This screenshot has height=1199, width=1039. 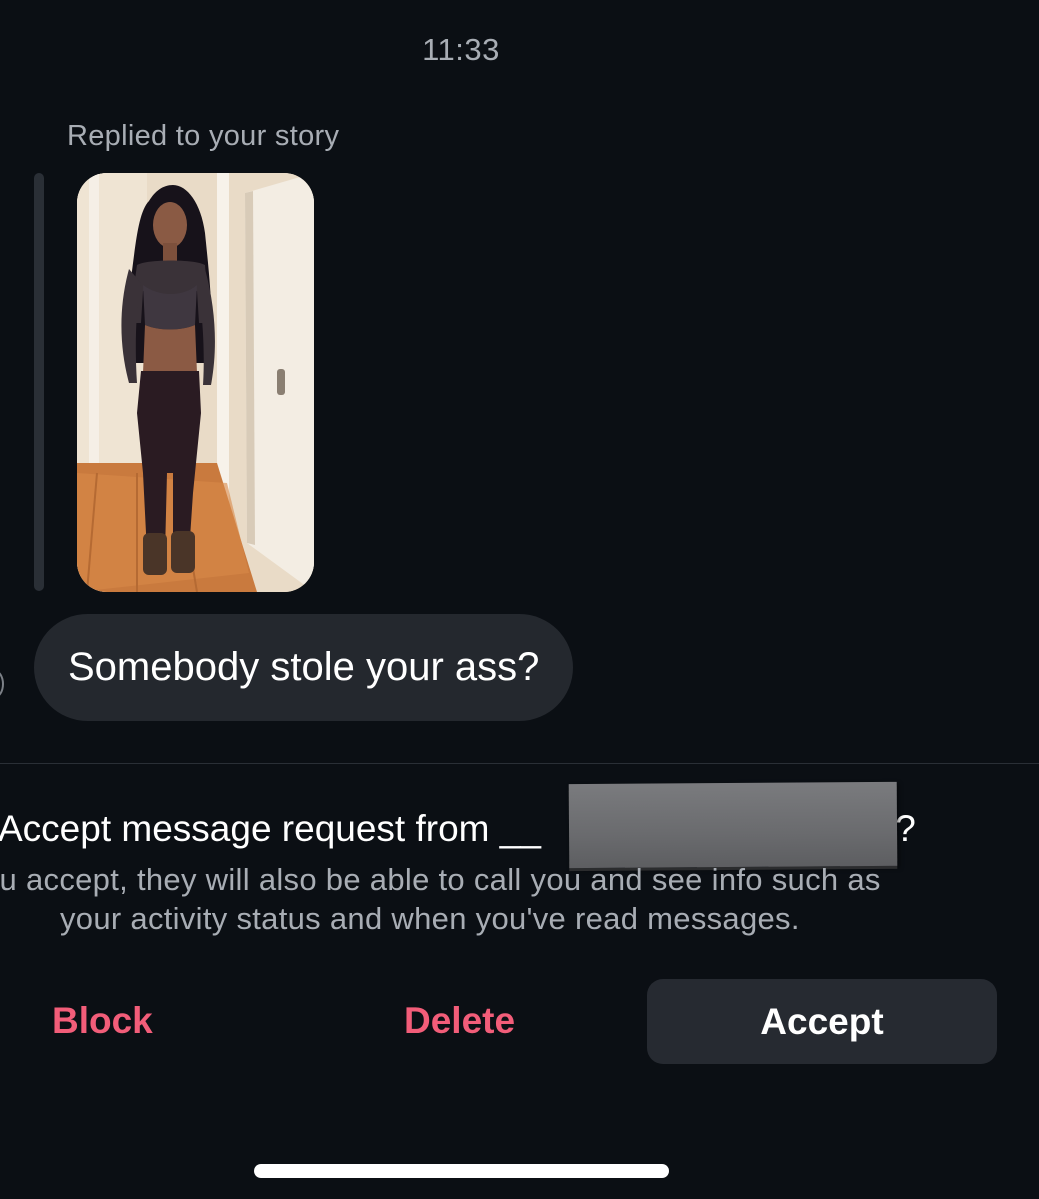 What do you see at coordinates (2, 684) in the screenshot?
I see `sender-avatar` at bounding box center [2, 684].